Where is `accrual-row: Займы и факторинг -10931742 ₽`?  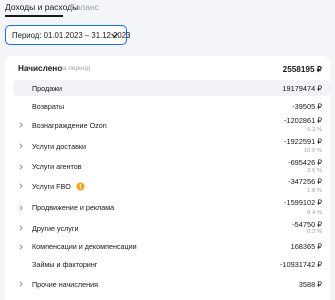 accrual-row: Займы и факторинг -10931742 ₽ is located at coordinates (167, 264).